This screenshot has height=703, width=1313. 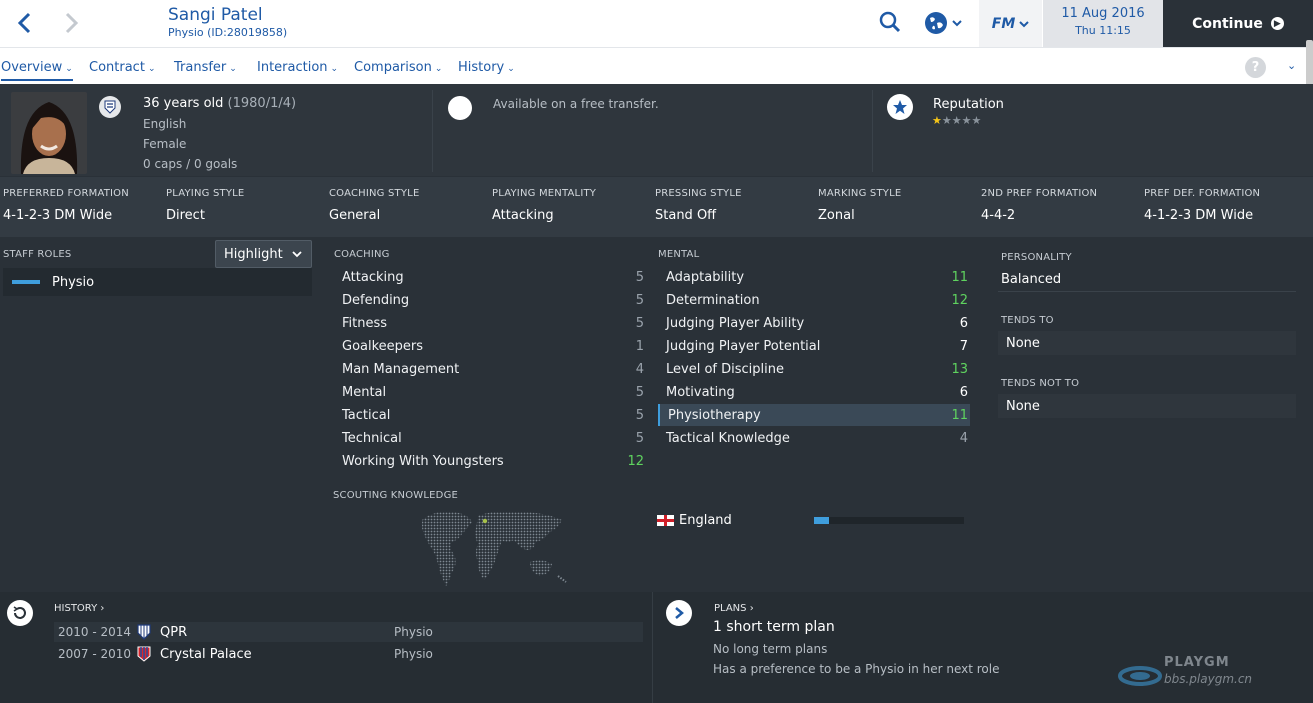 I want to click on attribute-row: Judging Player Potential 7, so click(x=814, y=346).